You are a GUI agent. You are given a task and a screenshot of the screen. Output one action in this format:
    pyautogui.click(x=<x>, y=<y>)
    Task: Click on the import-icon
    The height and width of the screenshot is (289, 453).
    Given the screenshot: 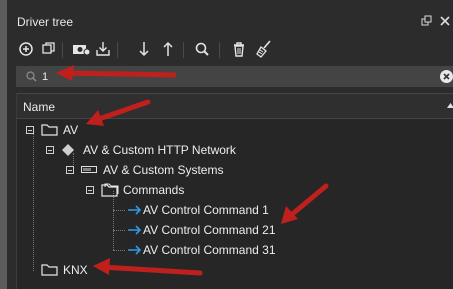 What is the action you would take?
    pyautogui.click(x=103, y=49)
    